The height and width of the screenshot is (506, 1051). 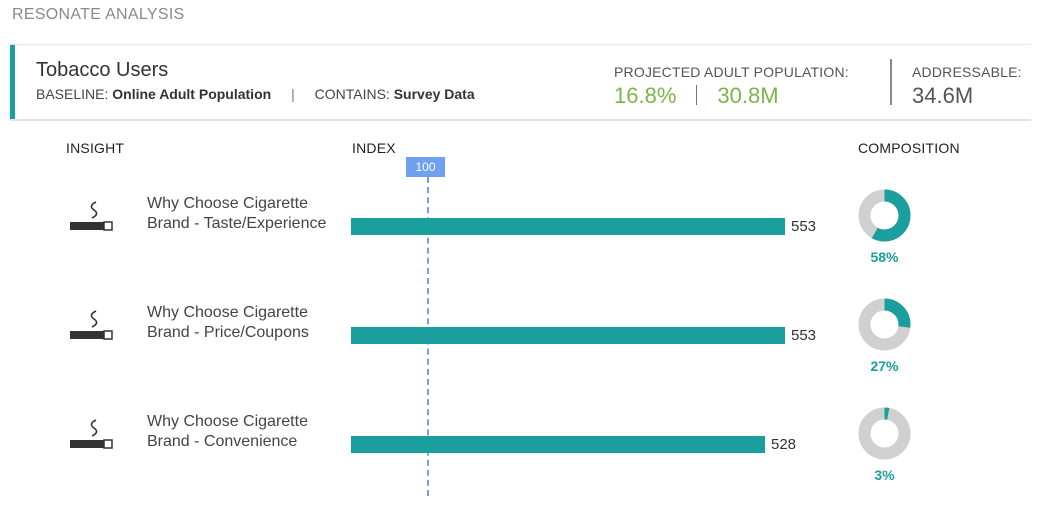 I want to click on index-reference-badge: 100, so click(x=425, y=167).